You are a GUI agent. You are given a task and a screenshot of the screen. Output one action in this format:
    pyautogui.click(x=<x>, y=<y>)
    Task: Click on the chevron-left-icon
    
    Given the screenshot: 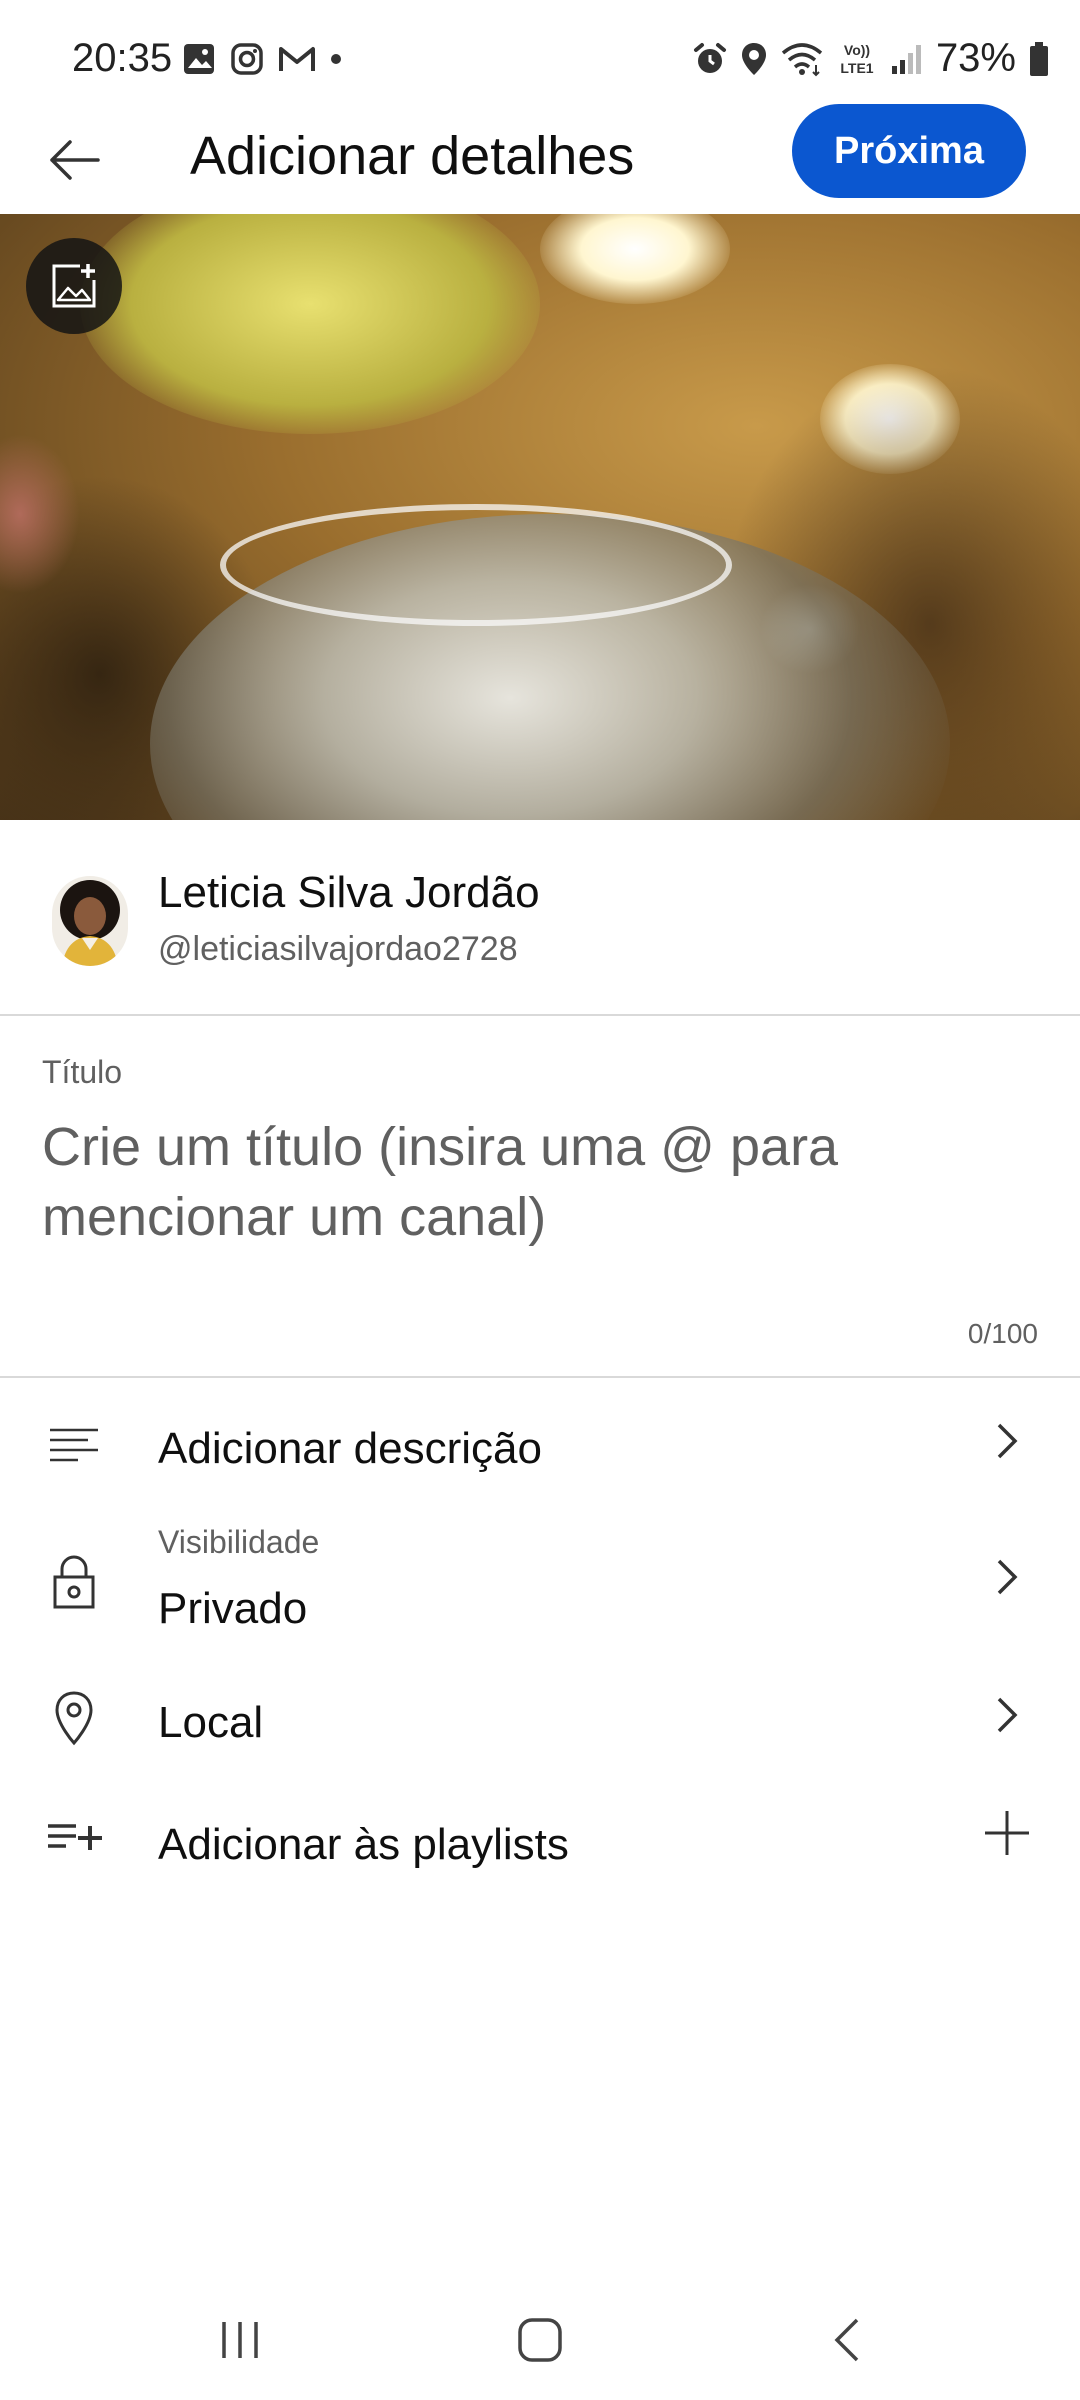 What is the action you would take?
    pyautogui.click(x=846, y=2340)
    